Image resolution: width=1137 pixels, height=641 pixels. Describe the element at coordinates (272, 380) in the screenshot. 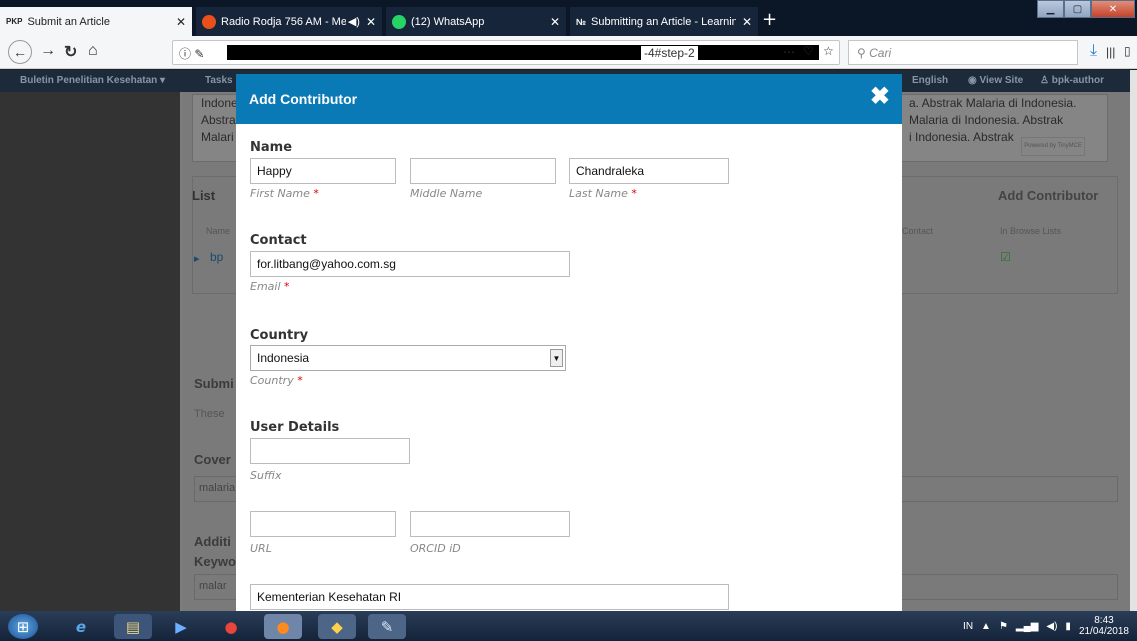

I see `country-label-text: Country` at that location.